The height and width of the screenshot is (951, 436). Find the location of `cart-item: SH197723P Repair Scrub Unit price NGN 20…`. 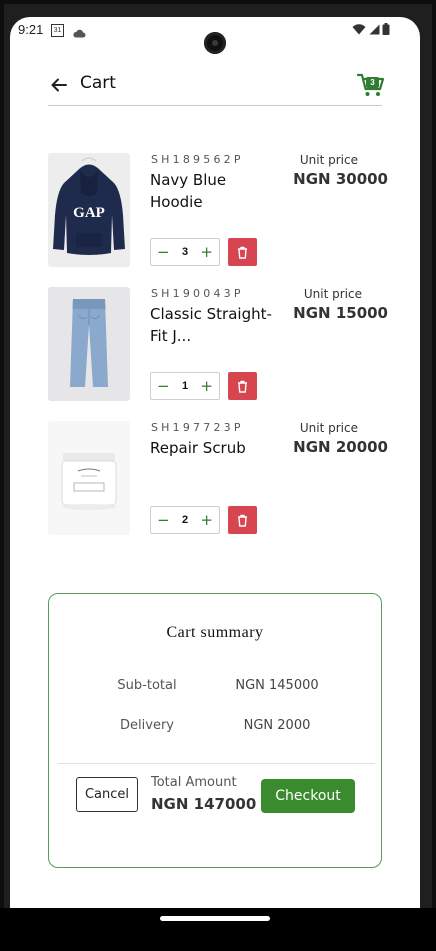

cart-item: SH197723P Repair Scrub Unit price NGN 20… is located at coordinates (218, 479).